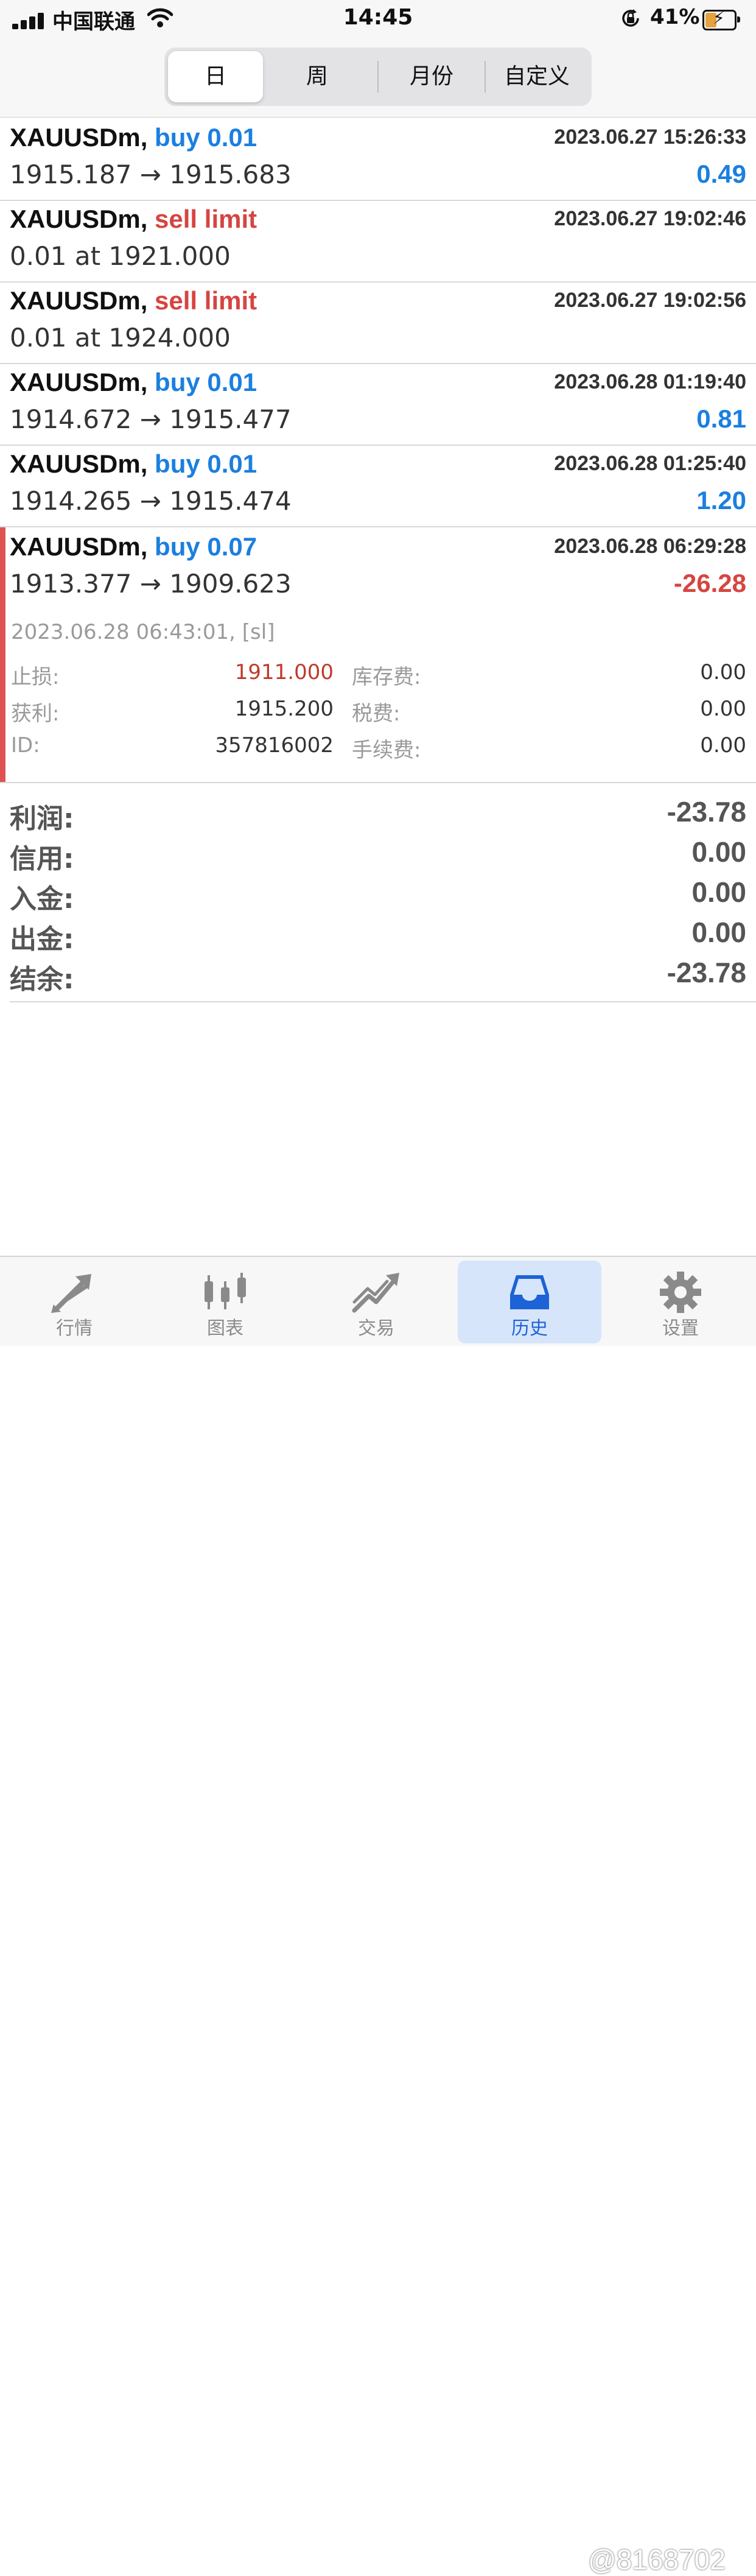 The height and width of the screenshot is (2576, 756). I want to click on summary-label-withdrawal: 出金:, so click(42, 939).